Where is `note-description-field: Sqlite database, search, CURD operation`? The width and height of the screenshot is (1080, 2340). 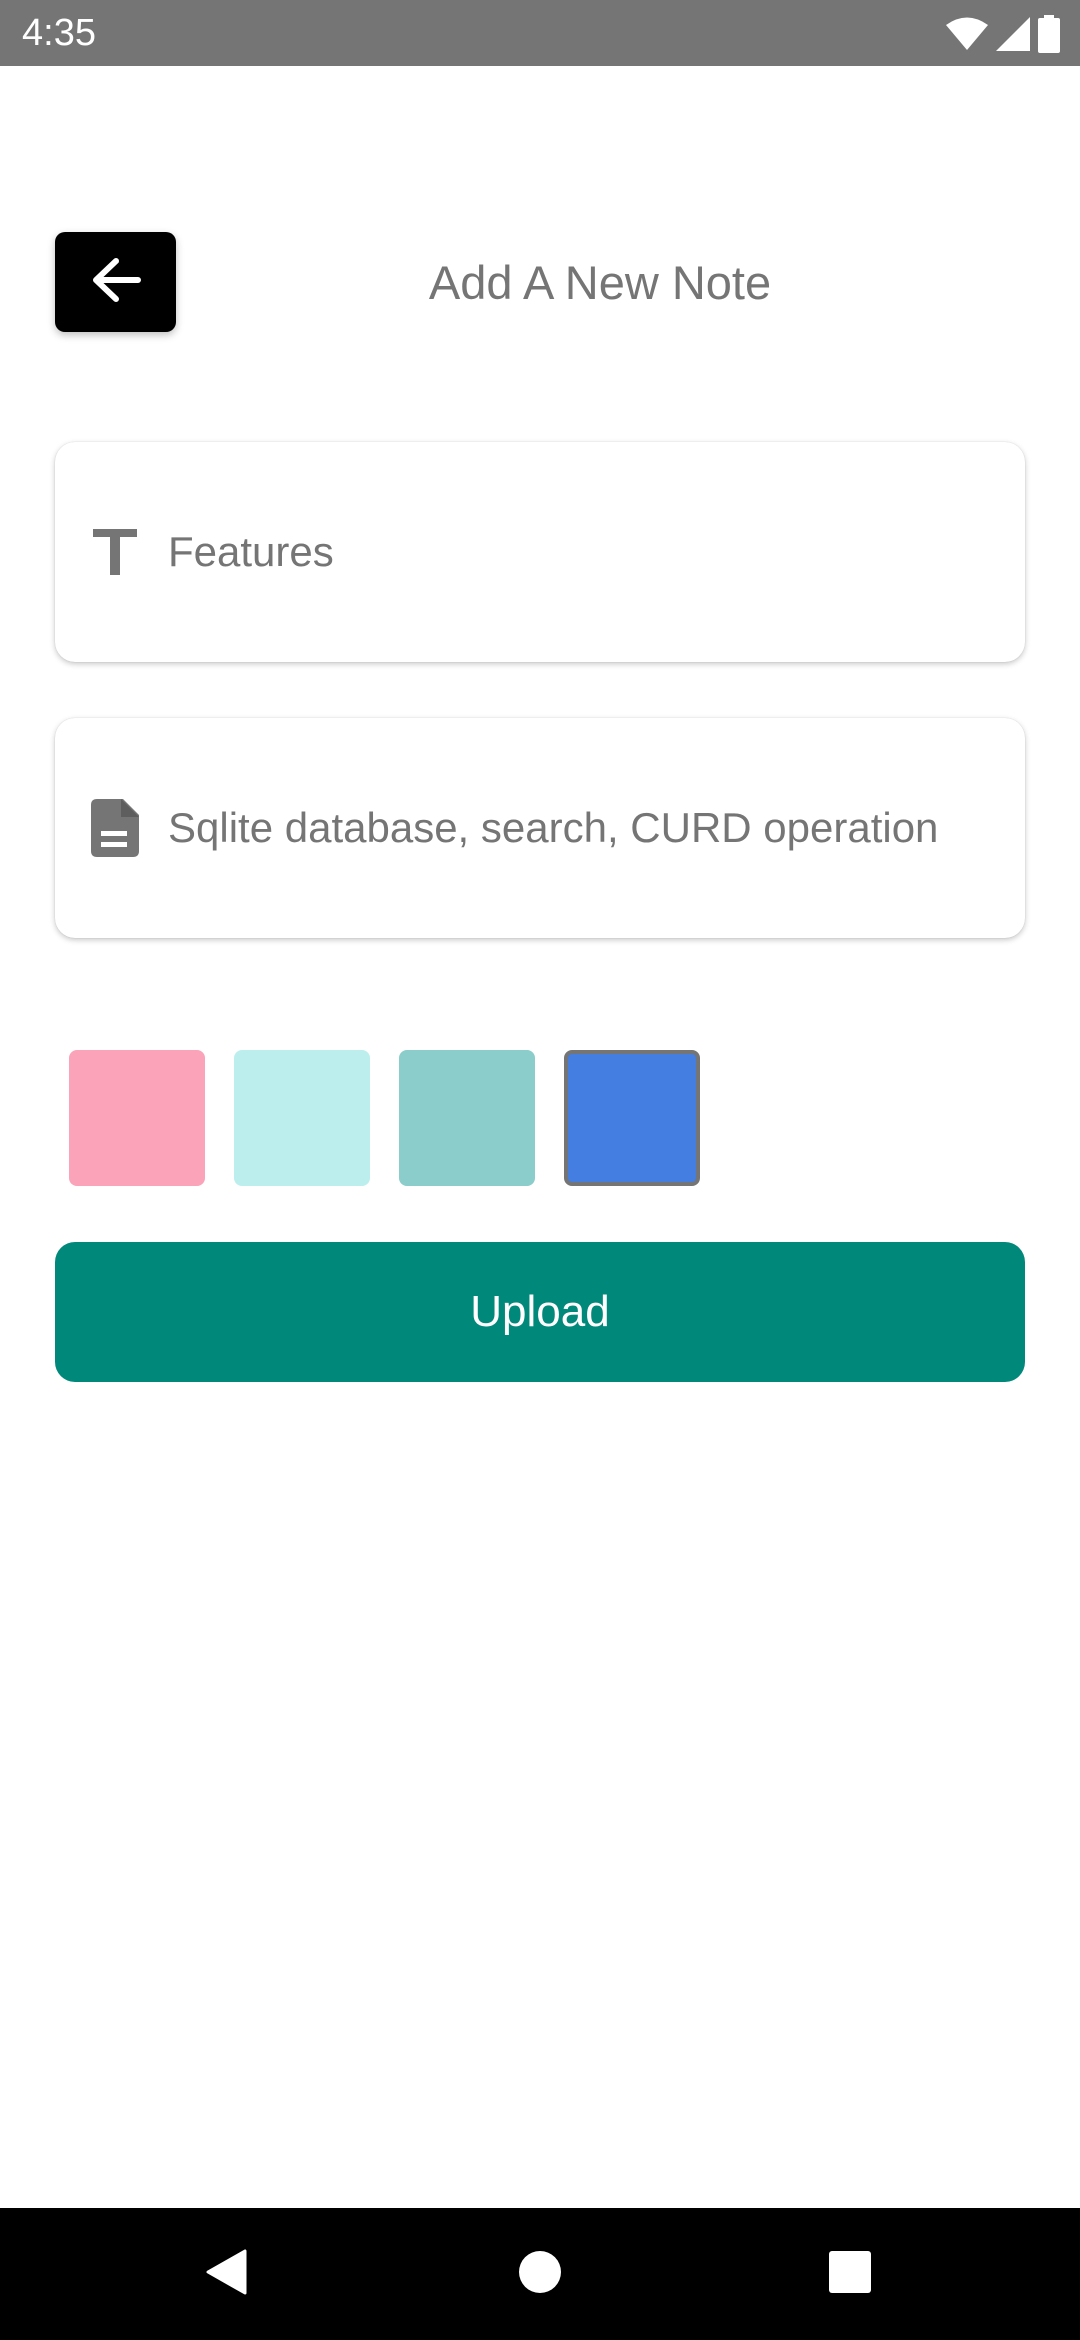
note-description-field: Sqlite database, search, CURD operation is located at coordinates (540, 828).